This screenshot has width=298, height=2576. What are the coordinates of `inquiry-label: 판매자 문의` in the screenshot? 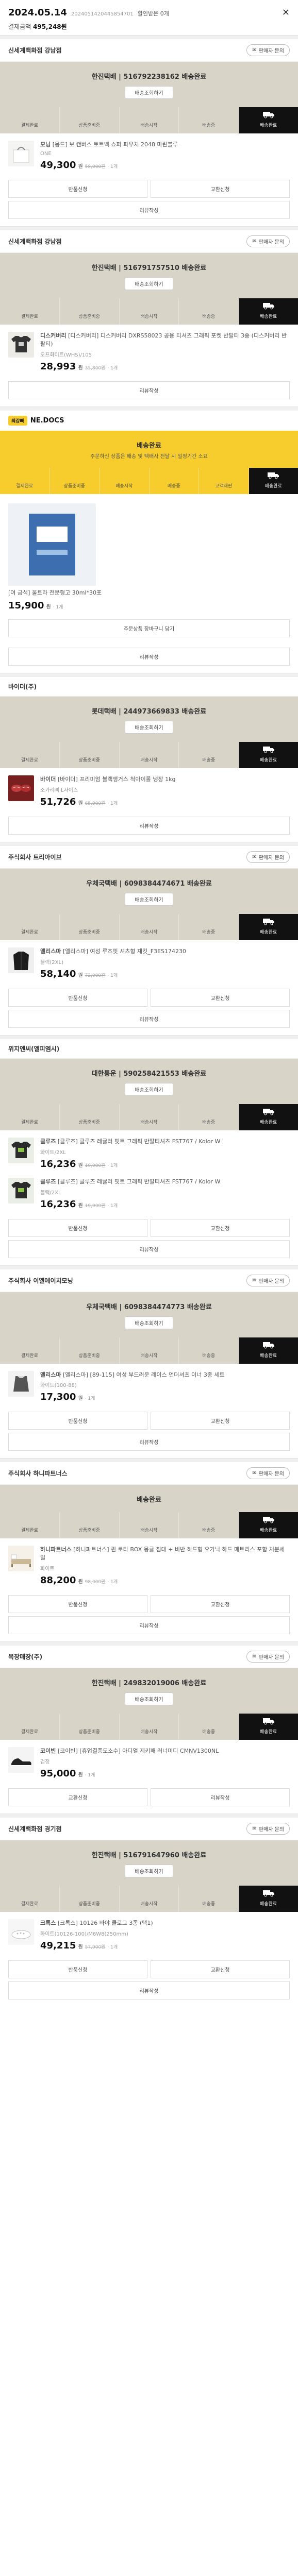 It's located at (271, 1281).